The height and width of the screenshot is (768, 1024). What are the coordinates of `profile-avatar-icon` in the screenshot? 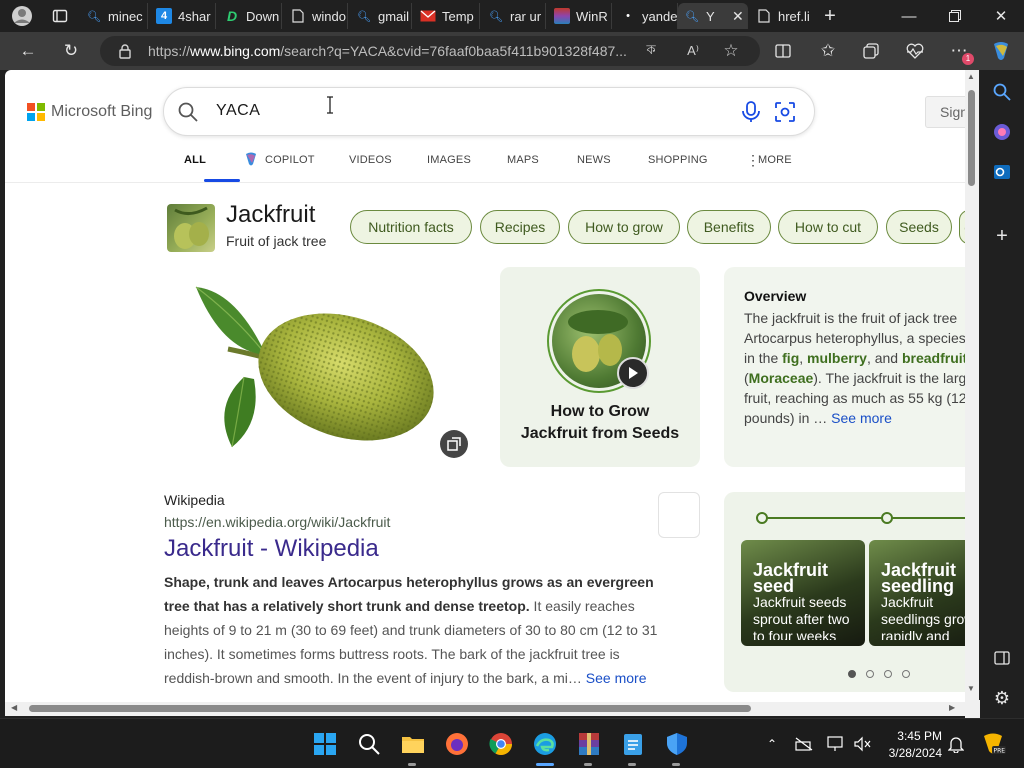 It's located at (22, 16).